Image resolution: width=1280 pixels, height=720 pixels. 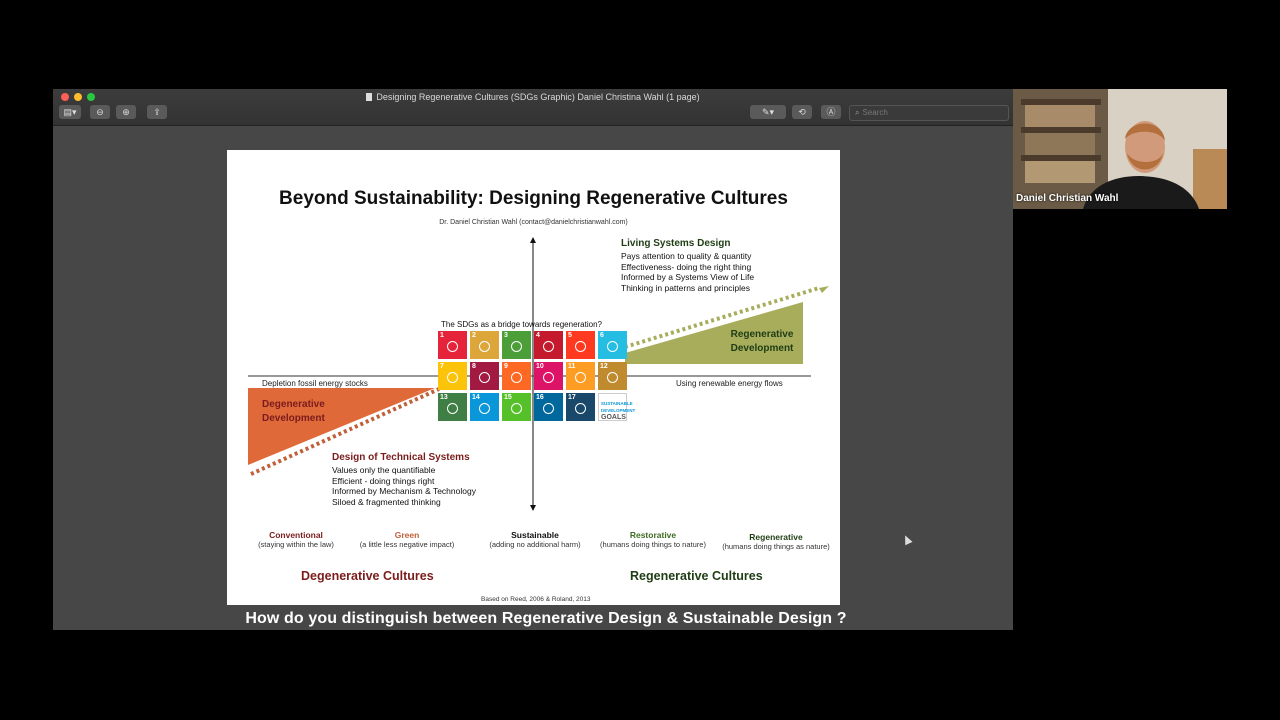 I want to click on sdg-tile: 2, so click(x=484, y=345).